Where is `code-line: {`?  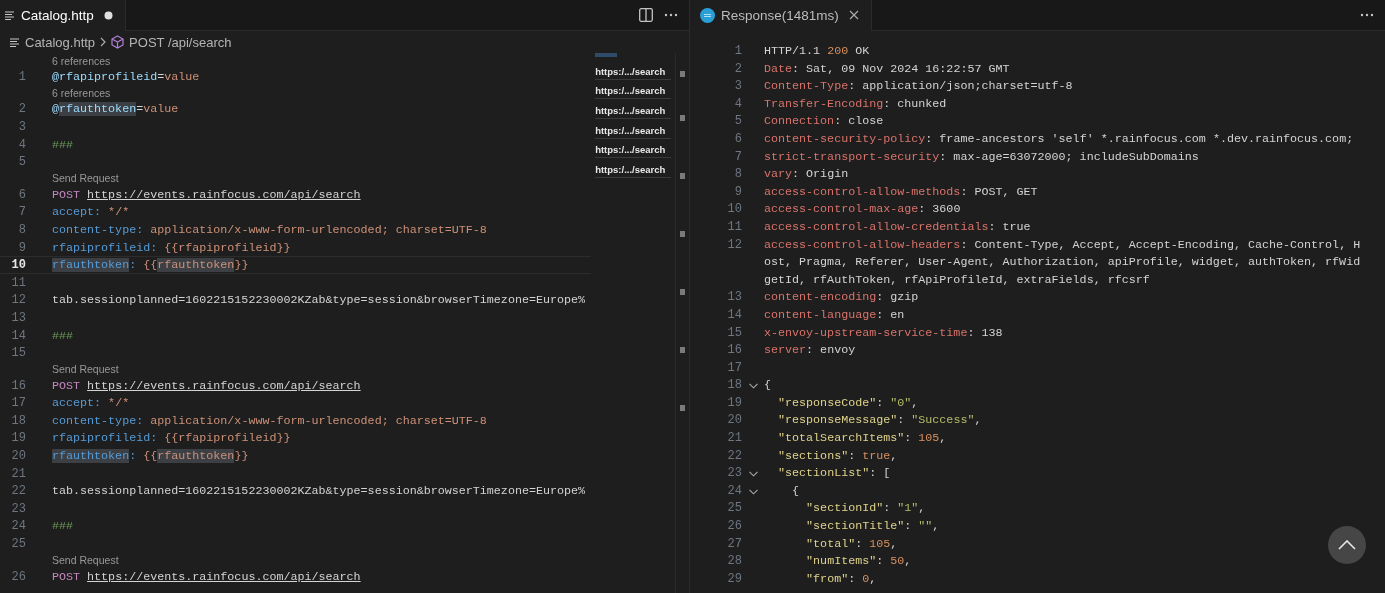 code-line: { is located at coordinates (767, 386).